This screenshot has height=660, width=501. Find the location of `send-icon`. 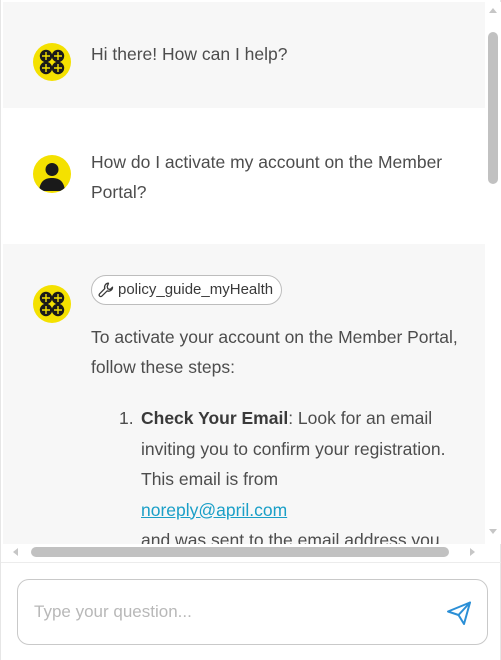

send-icon is located at coordinates (459, 613).